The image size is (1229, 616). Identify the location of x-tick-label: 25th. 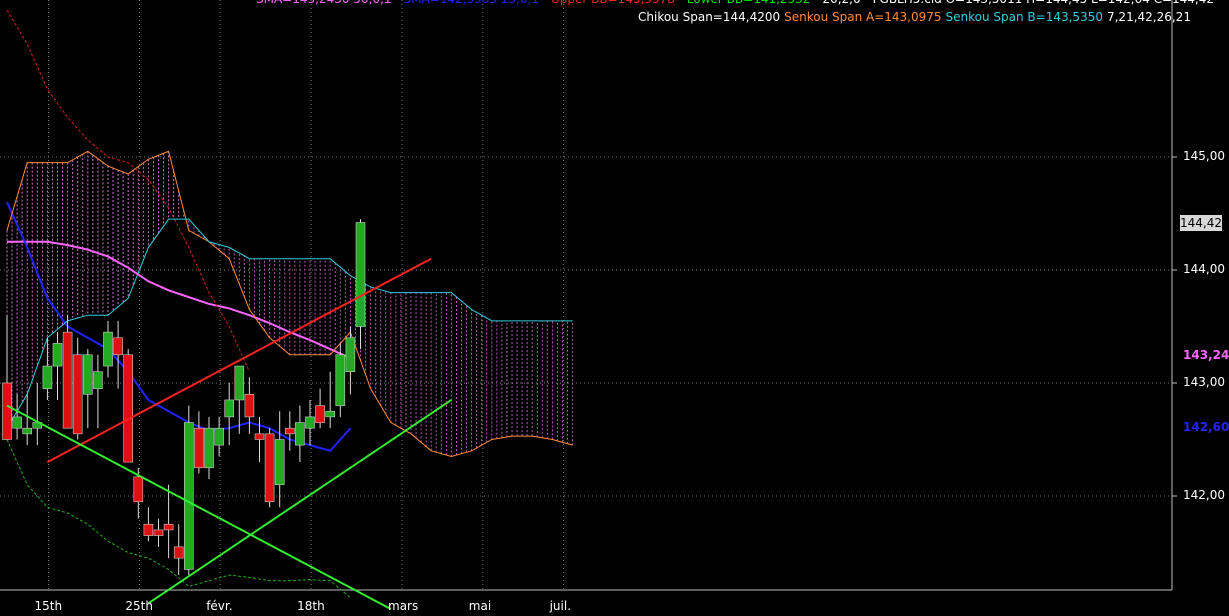
(139, 606).